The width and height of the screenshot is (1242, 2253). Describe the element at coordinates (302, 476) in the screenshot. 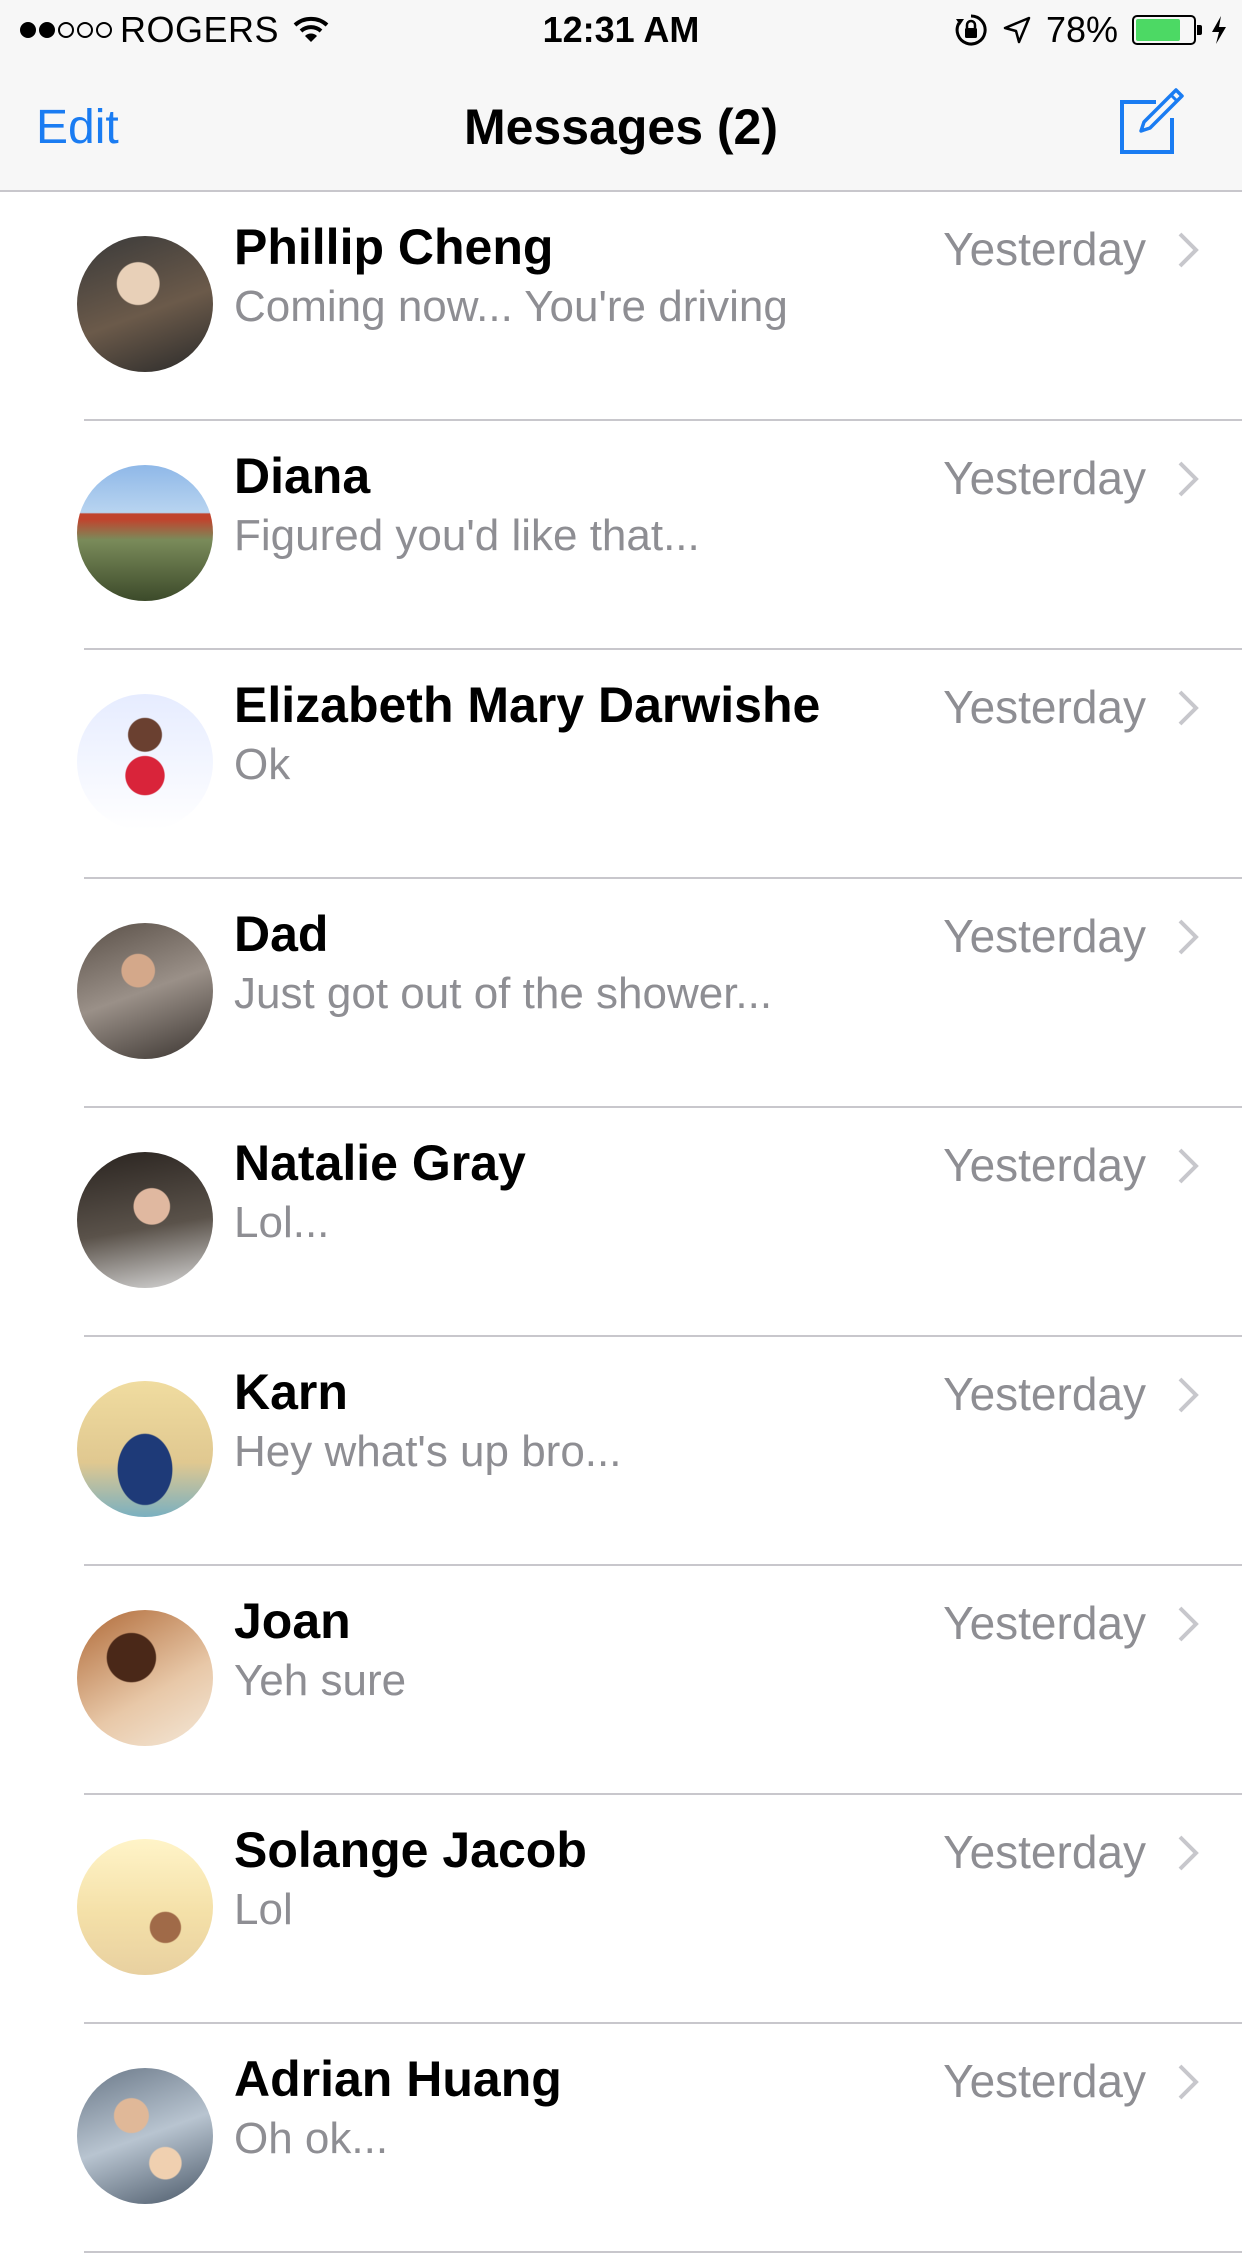

I see `contact-name: Diana` at that location.